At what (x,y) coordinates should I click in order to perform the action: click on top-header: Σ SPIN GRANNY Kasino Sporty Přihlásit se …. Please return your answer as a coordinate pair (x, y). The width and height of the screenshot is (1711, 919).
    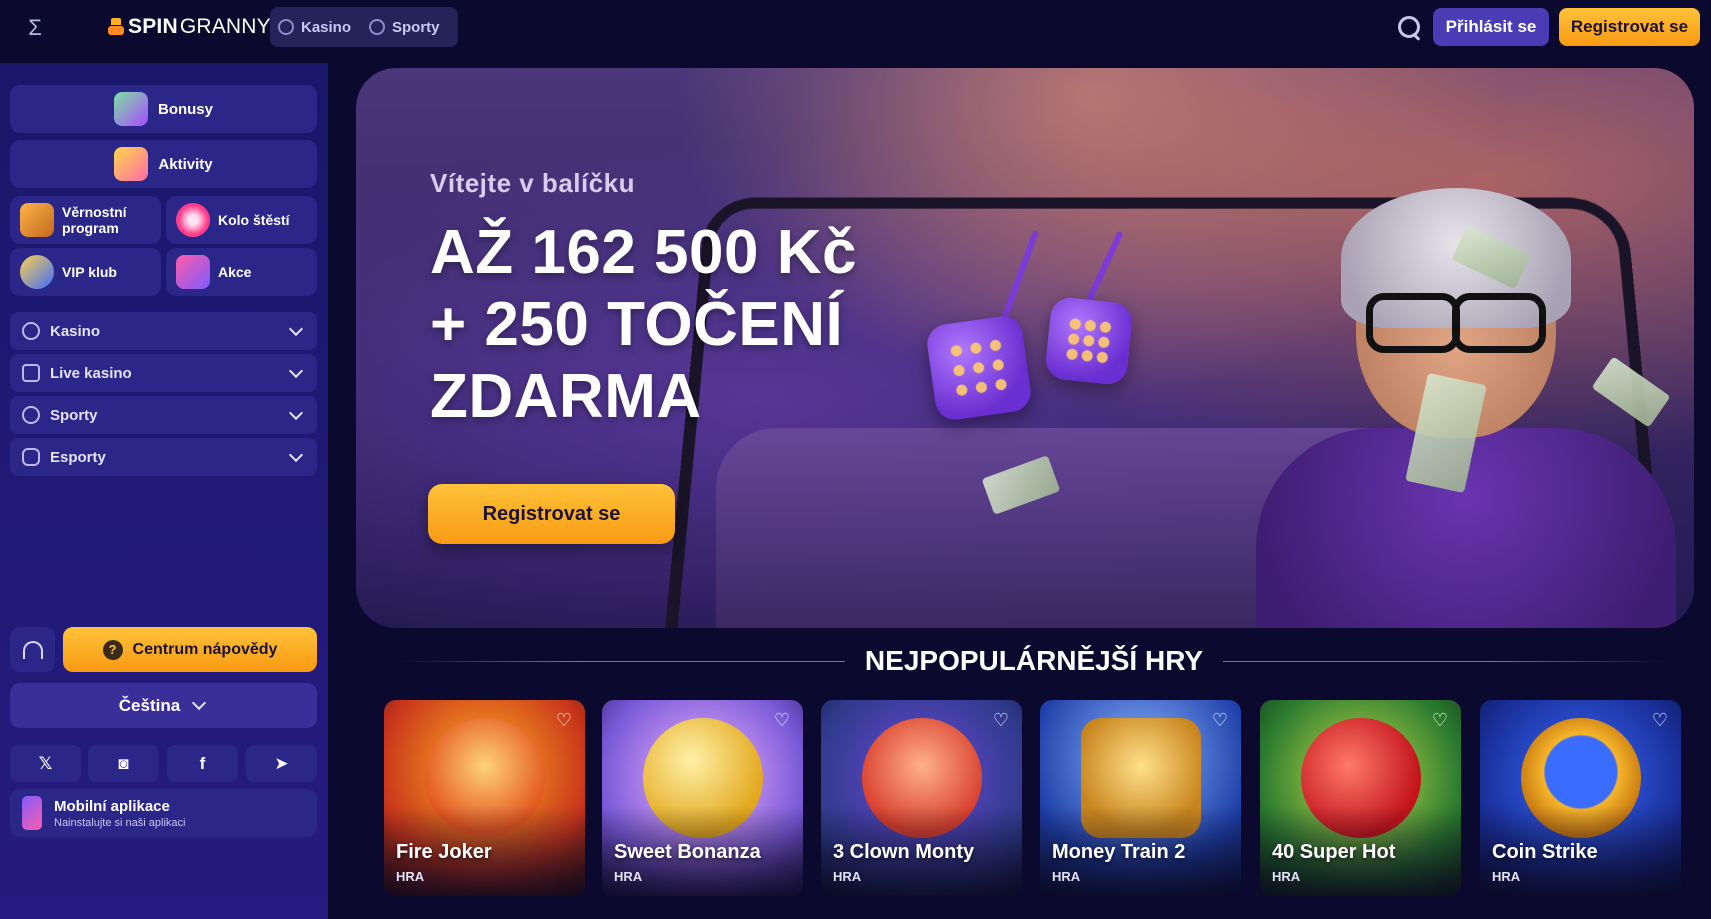
    Looking at the image, I should click on (855, 28).